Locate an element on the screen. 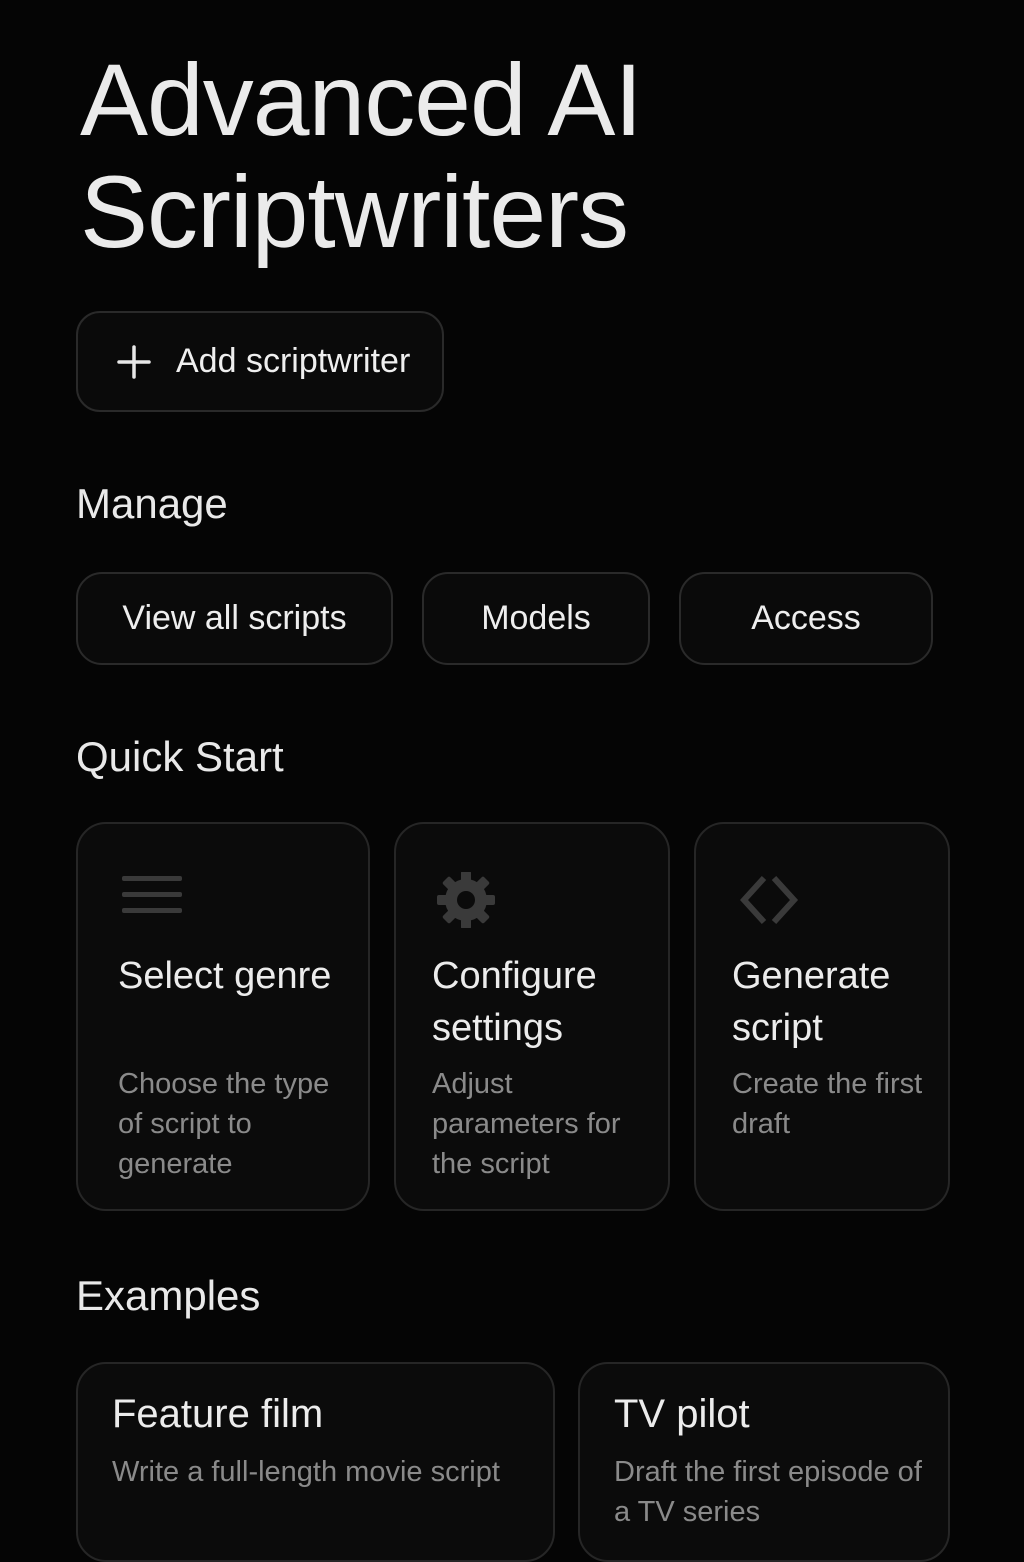 This screenshot has width=1024, height=1562. access-button: Access is located at coordinates (806, 618).